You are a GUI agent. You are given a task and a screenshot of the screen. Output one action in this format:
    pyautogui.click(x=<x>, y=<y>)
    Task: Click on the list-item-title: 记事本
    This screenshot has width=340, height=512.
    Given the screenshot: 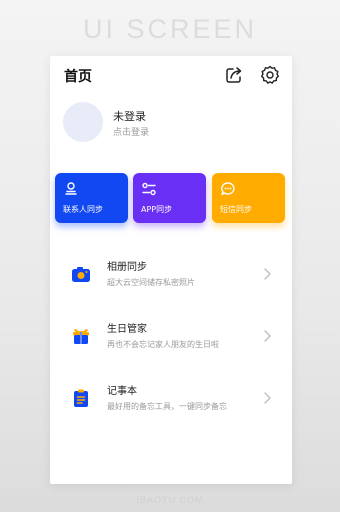 What is the action you would take?
    pyautogui.click(x=122, y=391)
    